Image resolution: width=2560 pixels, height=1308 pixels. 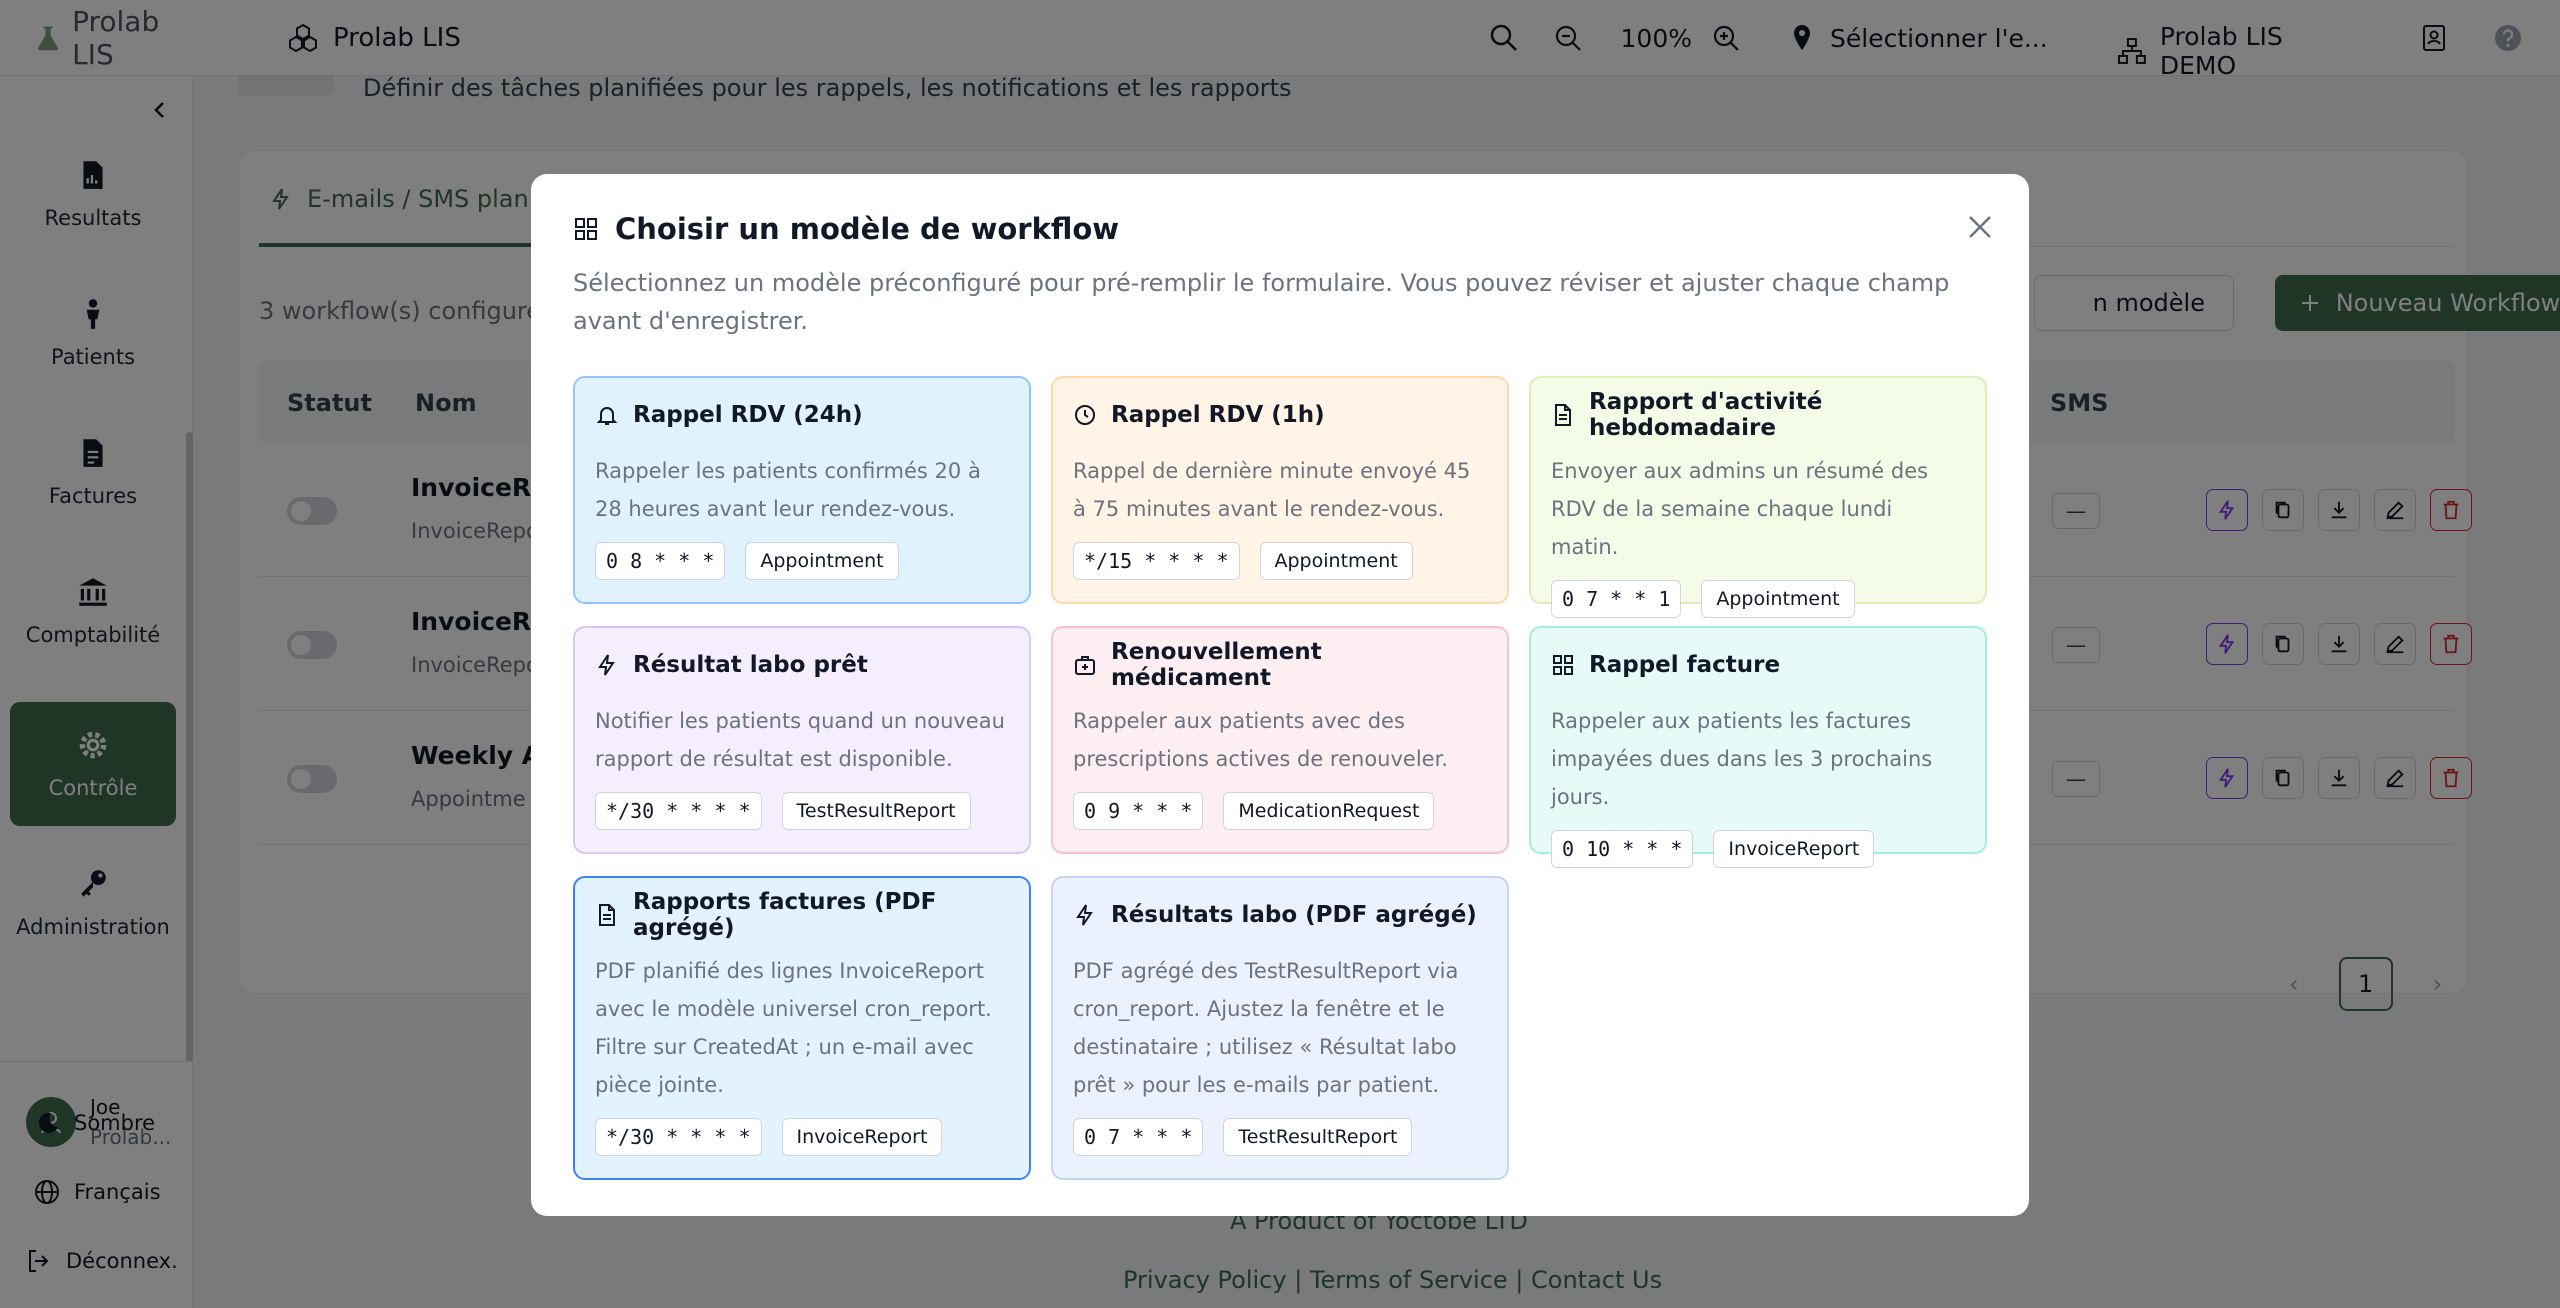 What do you see at coordinates (1218, 415) in the screenshot?
I see `template-title: Rappel RDV (1h)` at bounding box center [1218, 415].